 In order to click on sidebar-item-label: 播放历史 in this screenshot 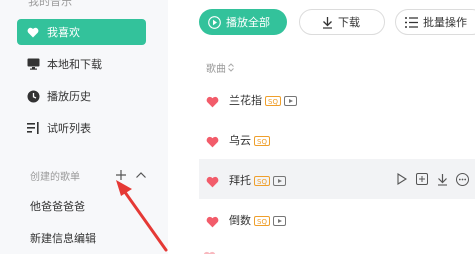, I will do `click(69, 96)`.